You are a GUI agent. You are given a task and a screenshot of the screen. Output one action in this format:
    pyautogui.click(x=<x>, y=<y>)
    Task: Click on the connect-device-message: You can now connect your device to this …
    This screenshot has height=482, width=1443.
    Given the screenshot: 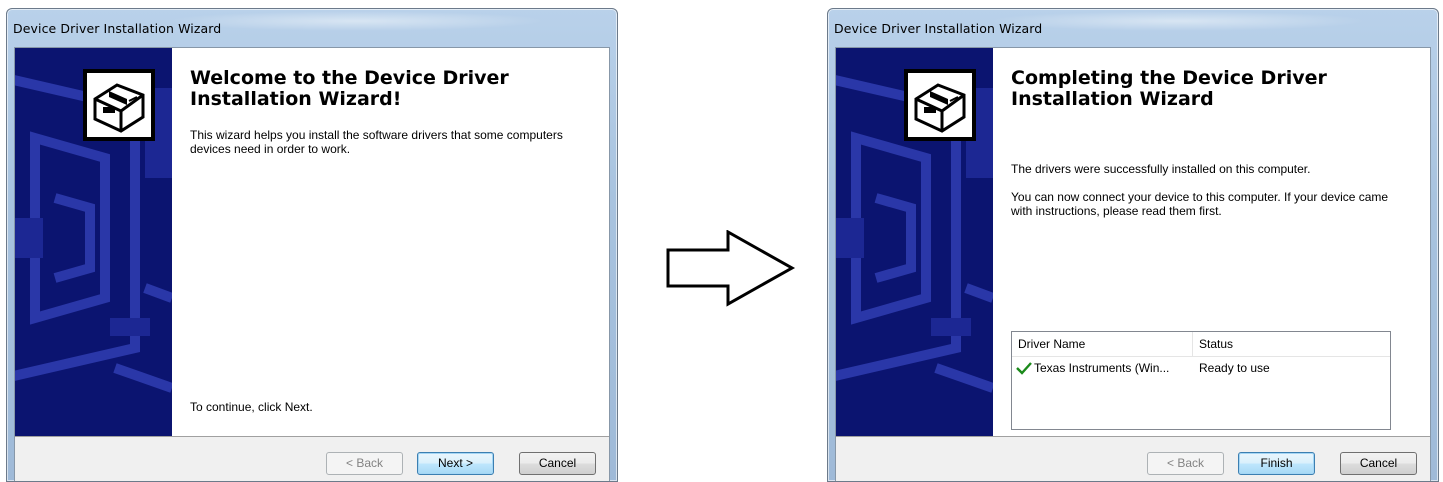 What is the action you would take?
    pyautogui.click(x=1200, y=204)
    